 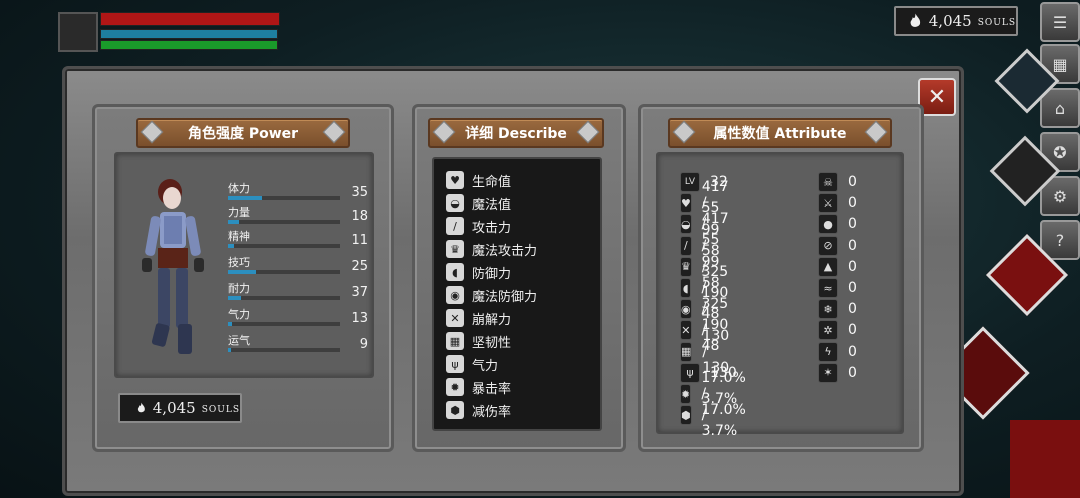 I want to click on souls-unit: SOULS, so click(x=996, y=22).